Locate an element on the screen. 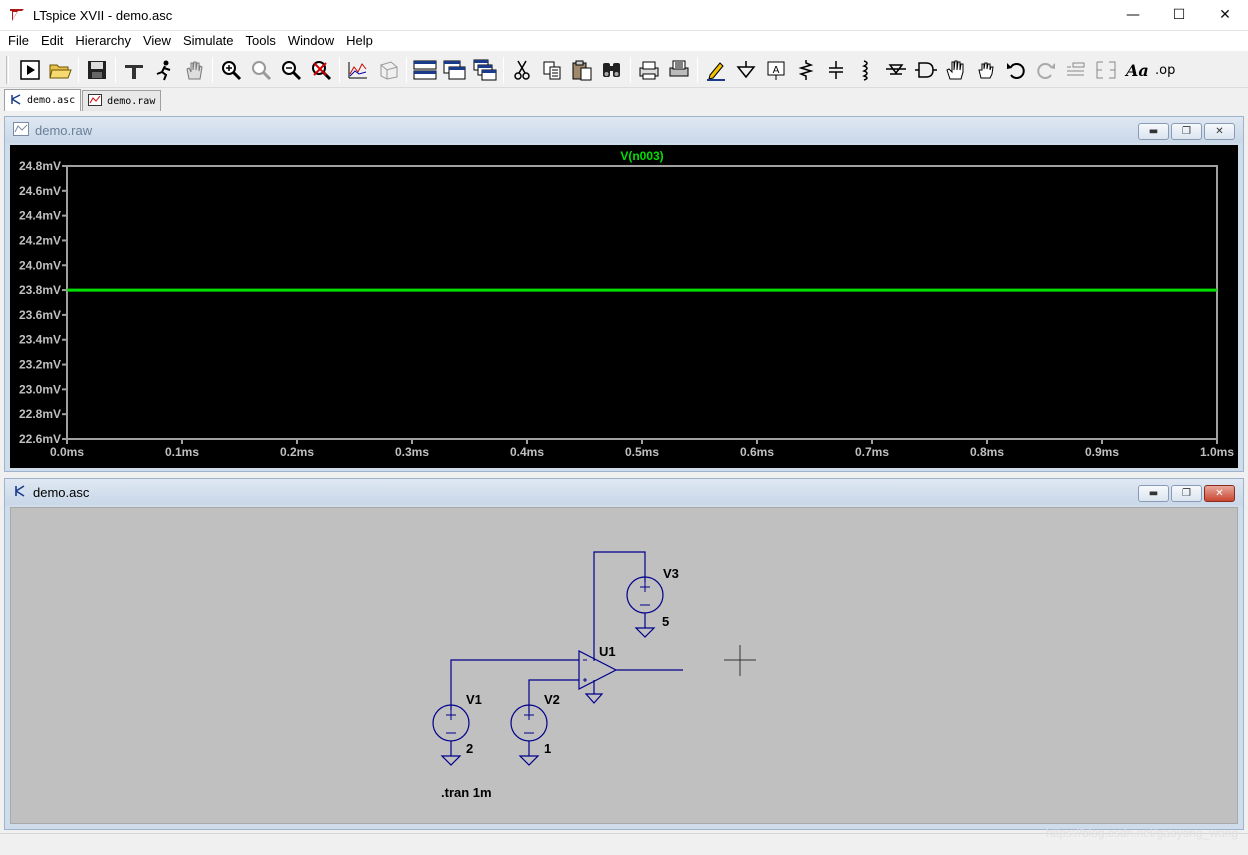 The height and width of the screenshot is (855, 1248). minimize-button: — is located at coordinates (1133, 15).